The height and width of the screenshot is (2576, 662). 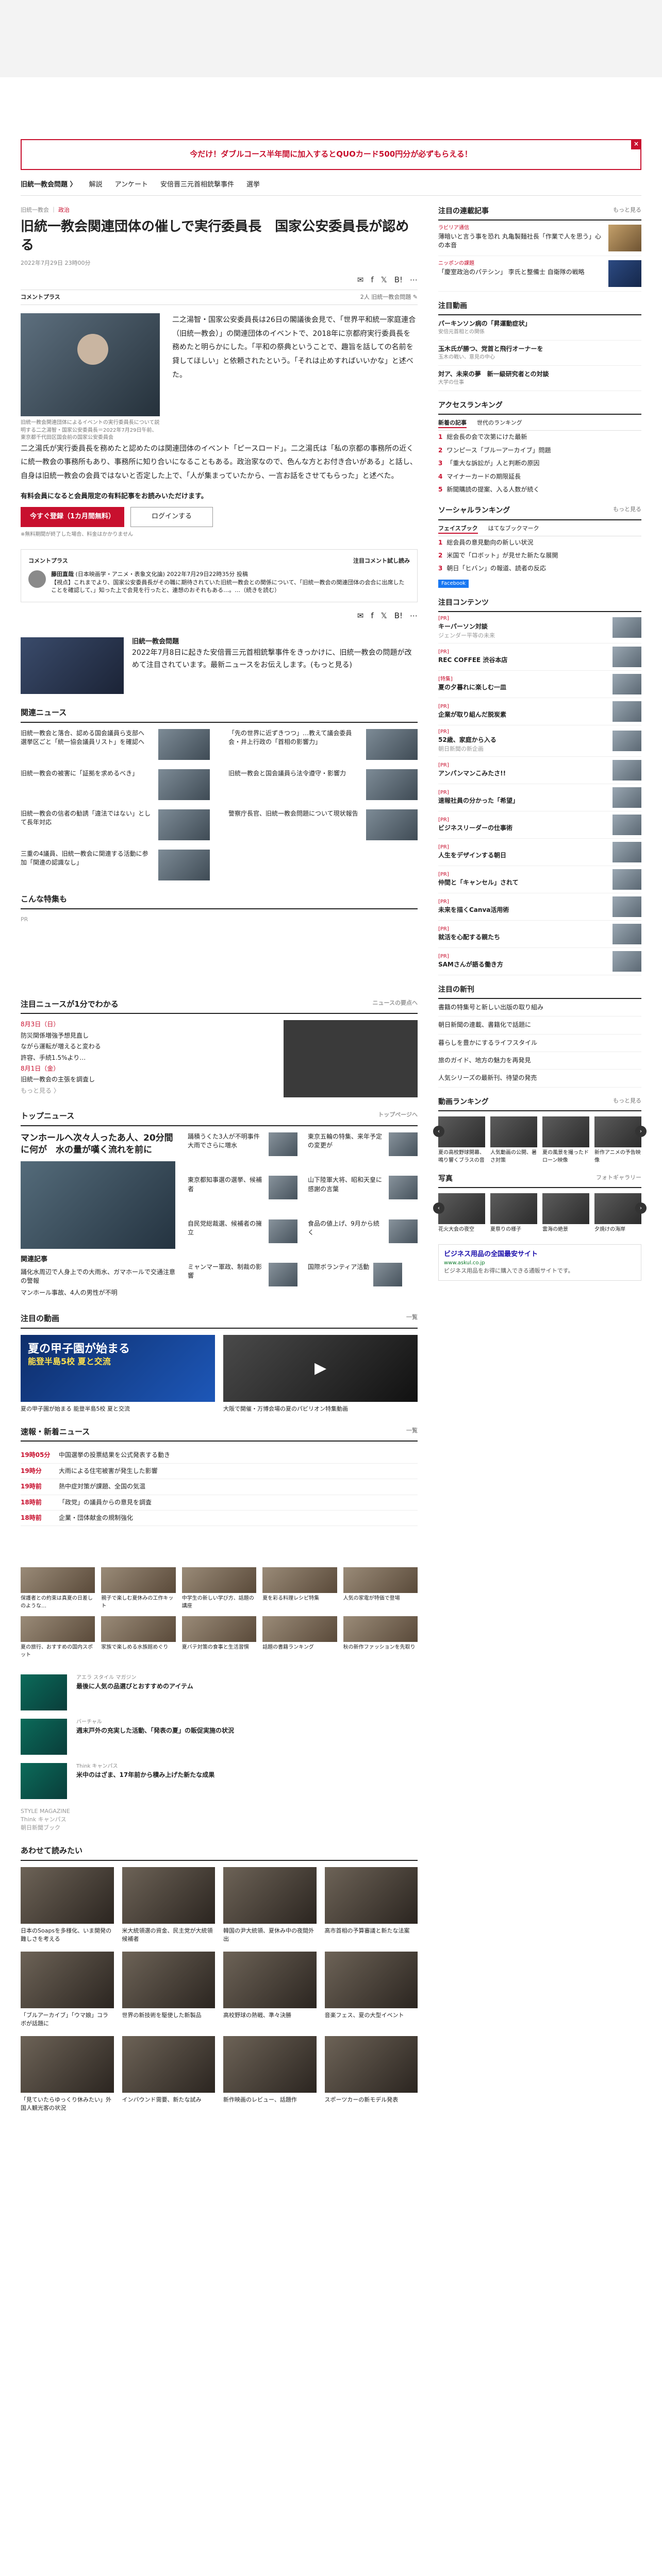 What do you see at coordinates (168, 2074) in the screenshot?
I see `reco-card: インバウンド需要、新たな試み` at bounding box center [168, 2074].